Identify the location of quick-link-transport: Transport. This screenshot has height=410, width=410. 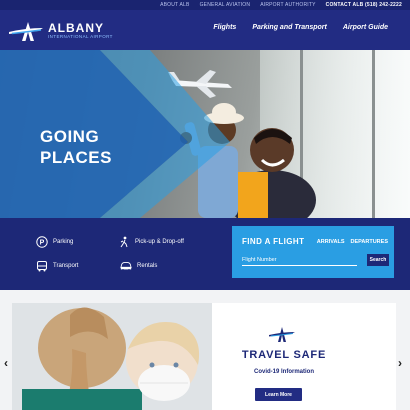
(57, 266).